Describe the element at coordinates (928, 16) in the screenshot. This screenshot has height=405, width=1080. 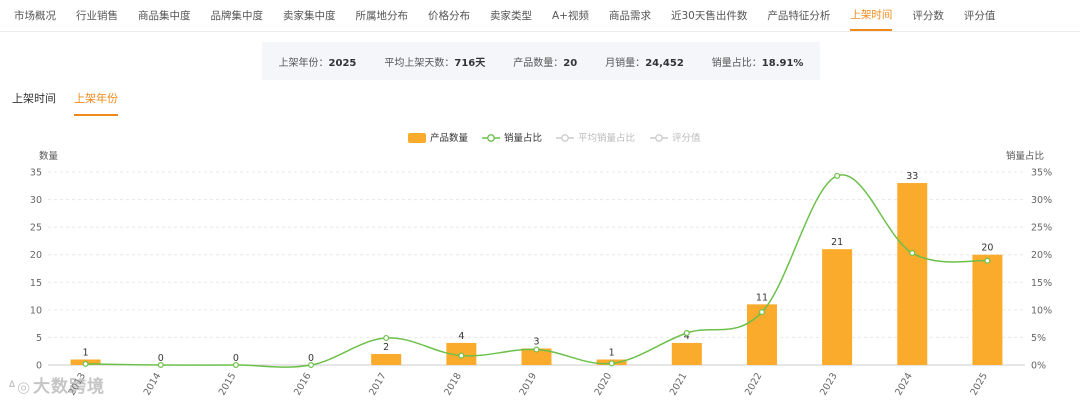
I see `nav-item-13: 评分数` at that location.